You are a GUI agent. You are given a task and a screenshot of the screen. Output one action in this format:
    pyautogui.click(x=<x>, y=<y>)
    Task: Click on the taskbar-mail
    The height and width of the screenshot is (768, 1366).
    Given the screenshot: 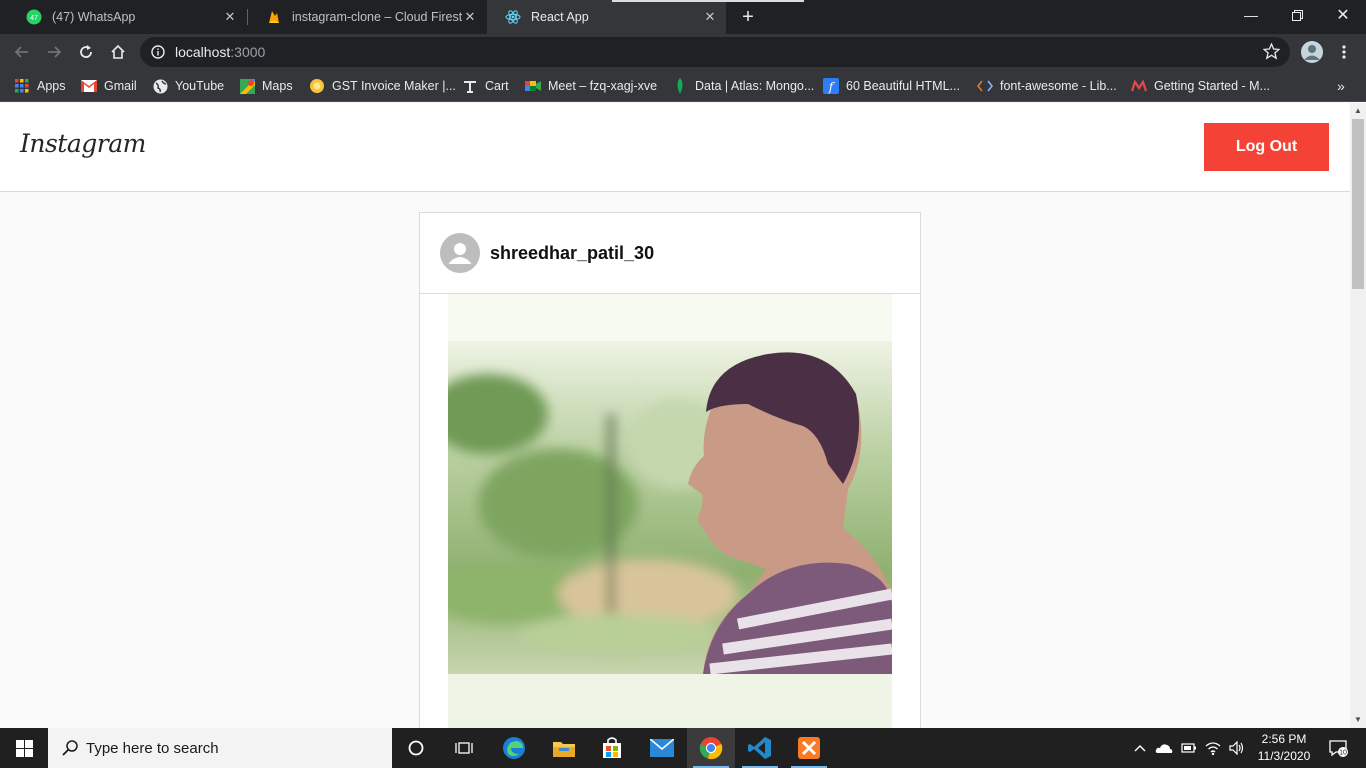 What is the action you would take?
    pyautogui.click(x=662, y=748)
    